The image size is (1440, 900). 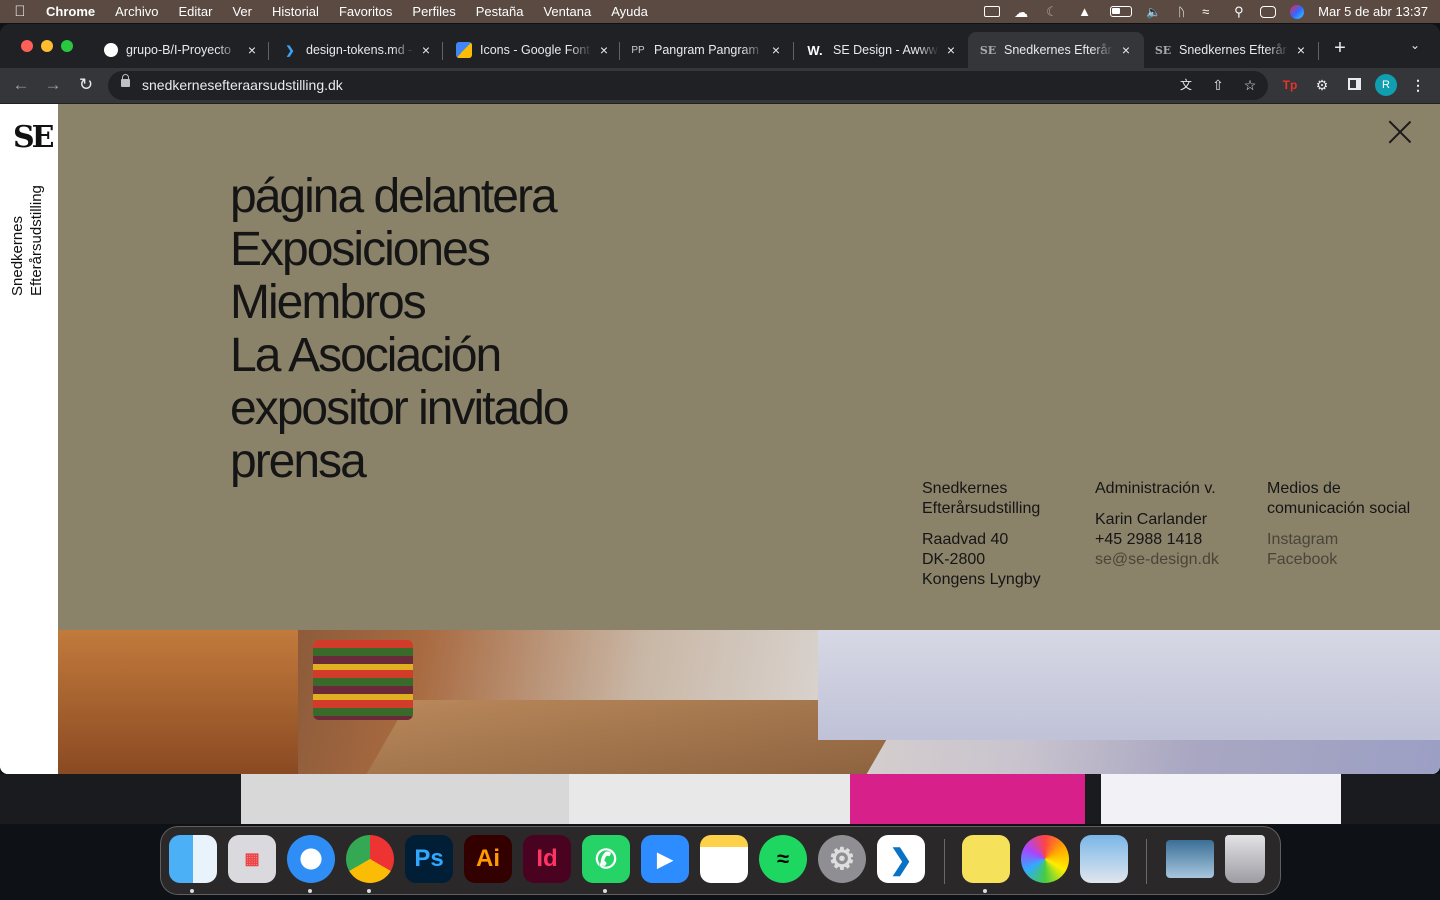 I want to click on illustrator-icon: Ai, so click(x=488, y=859).